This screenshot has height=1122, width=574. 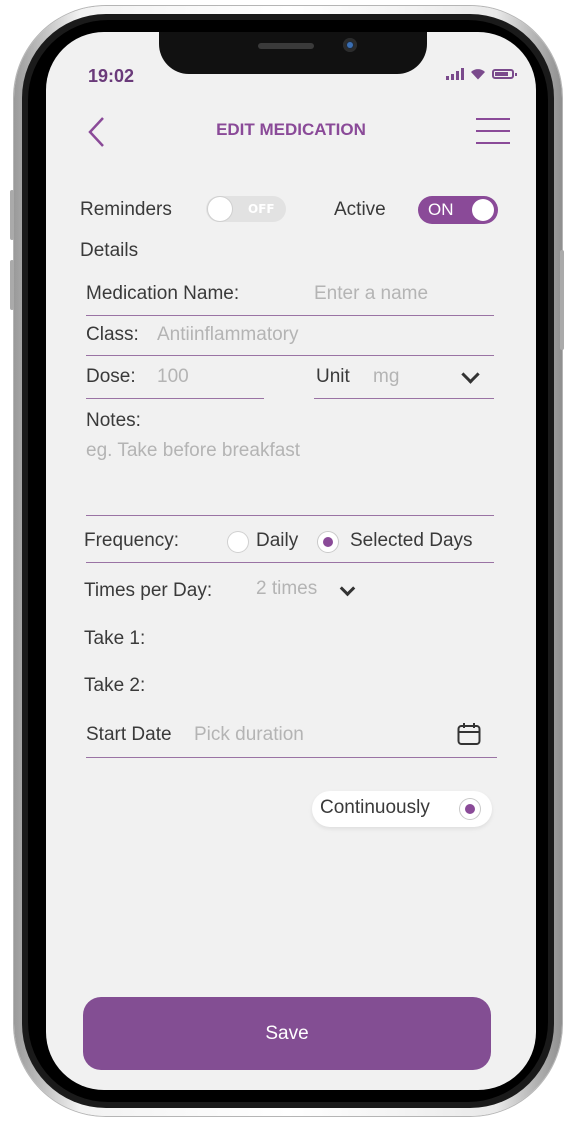 I want to click on unit-select: mg, so click(x=386, y=377).